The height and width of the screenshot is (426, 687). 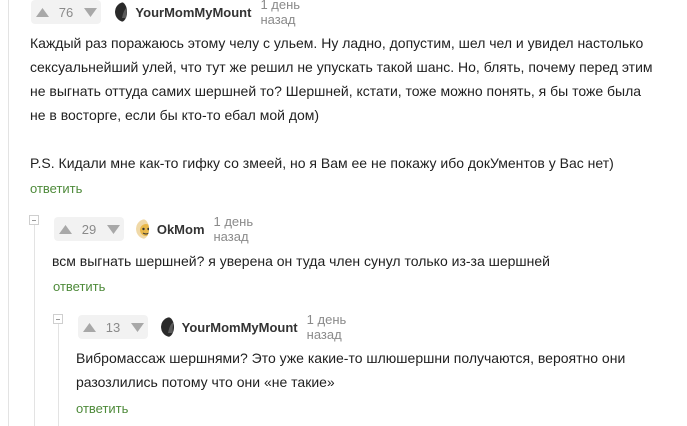 I want to click on rating-widget: 76, so click(x=66, y=12).